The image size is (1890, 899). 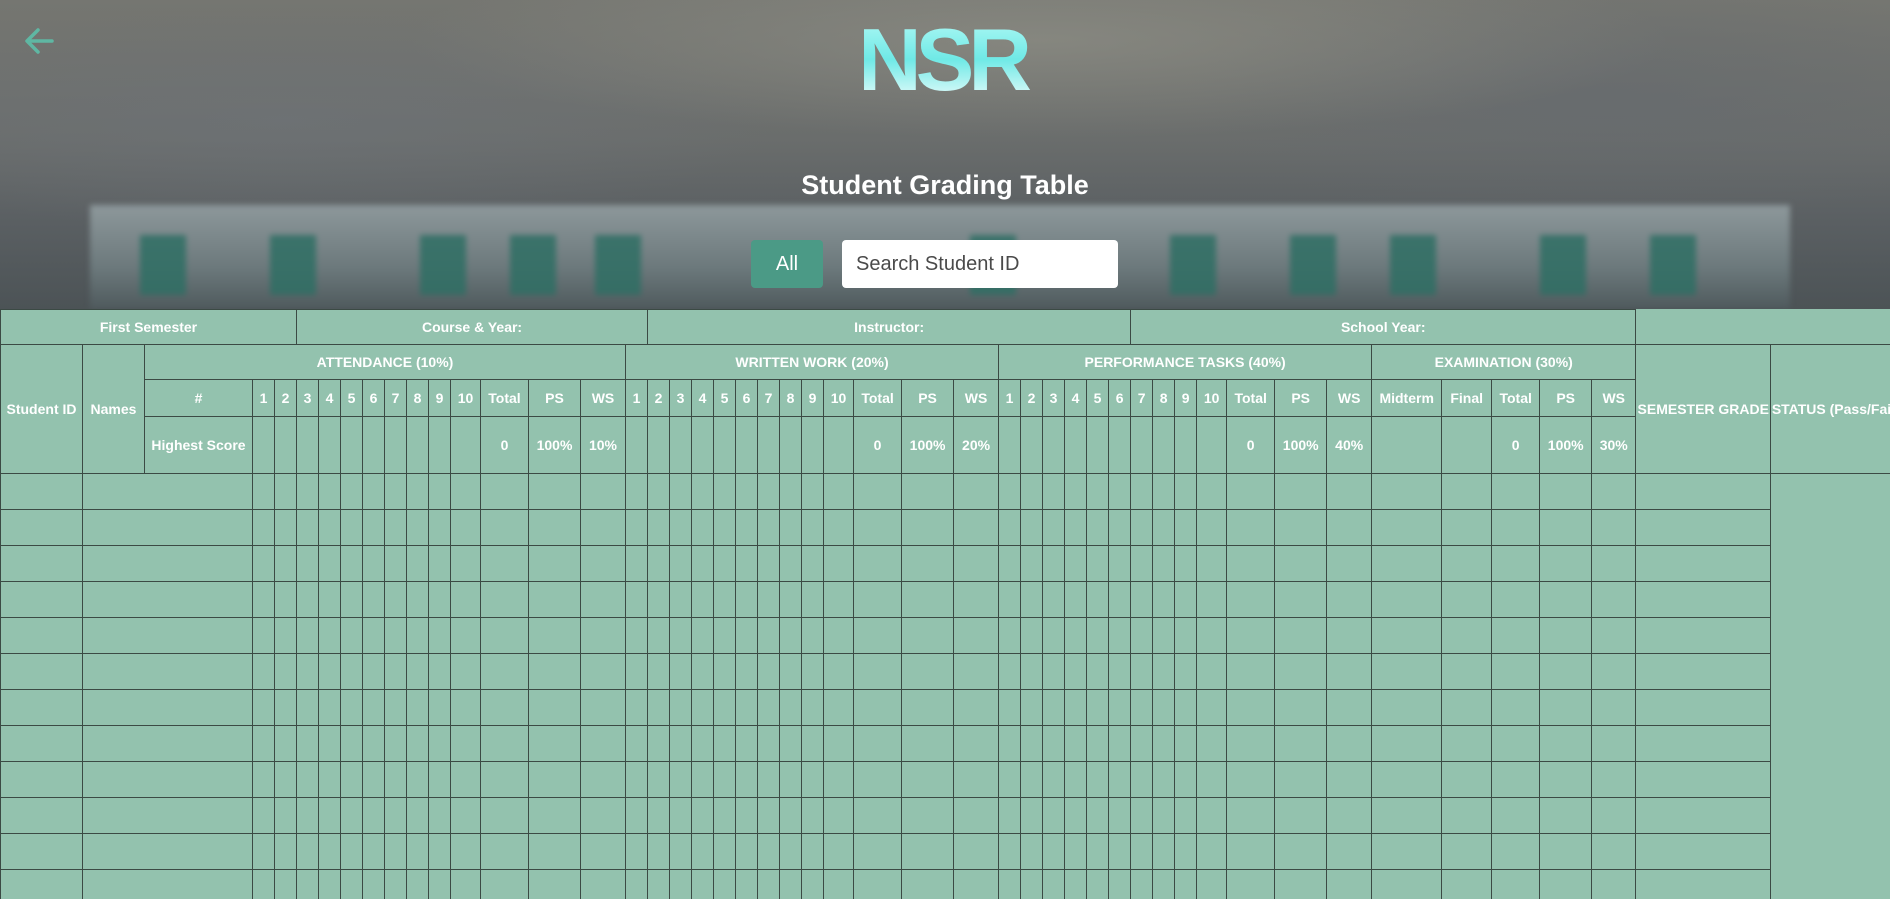 What do you see at coordinates (1407, 398) in the screenshot?
I see `exam-midterm-header: Midterm` at bounding box center [1407, 398].